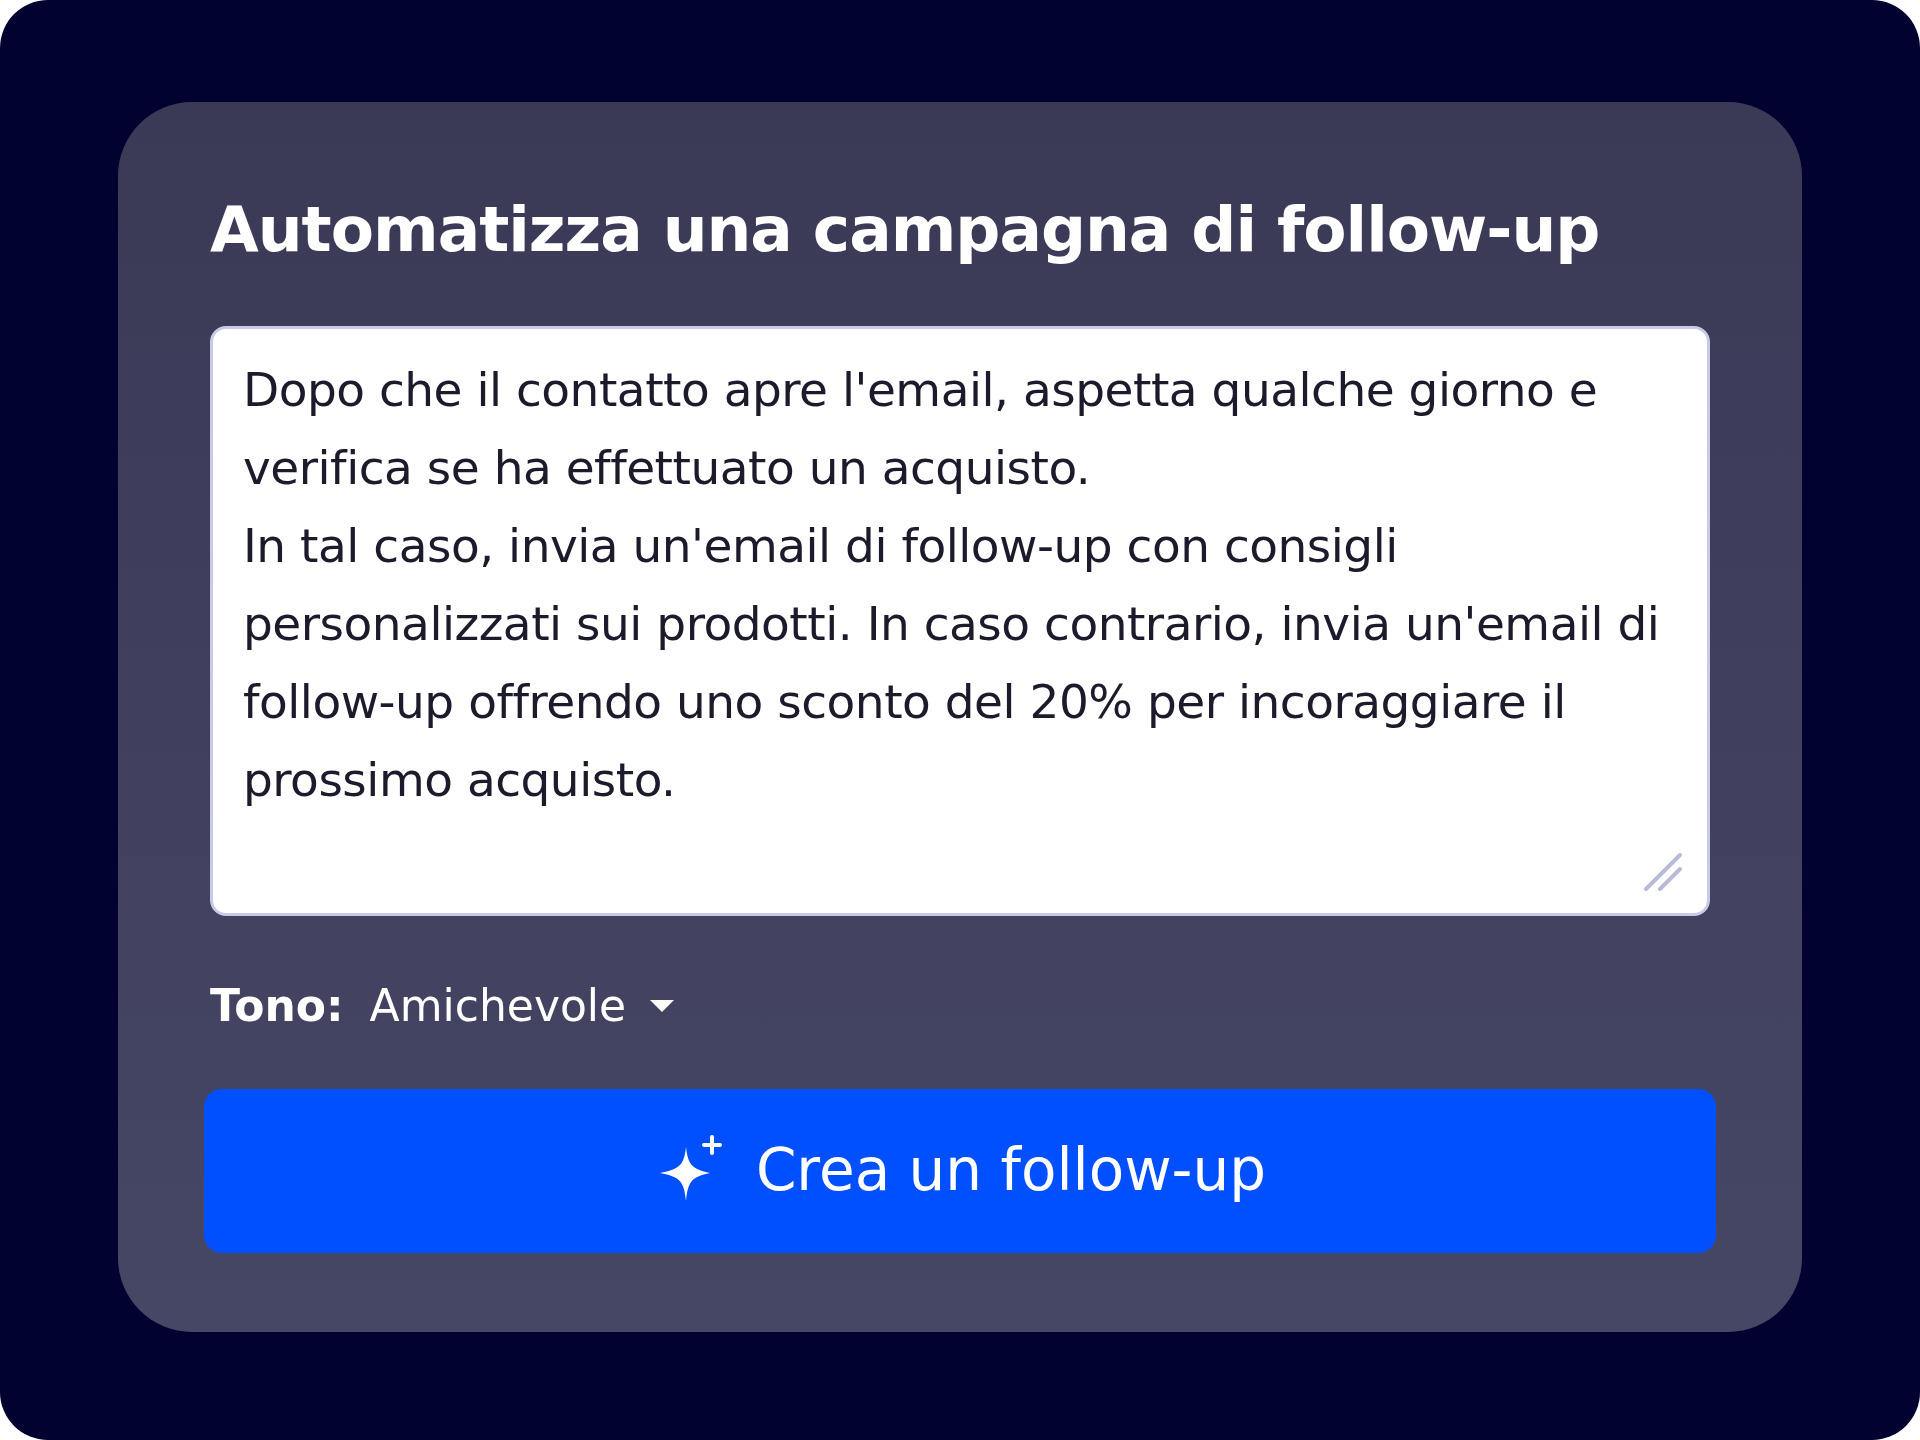  I want to click on tone-label: Tono:, so click(277, 1005).